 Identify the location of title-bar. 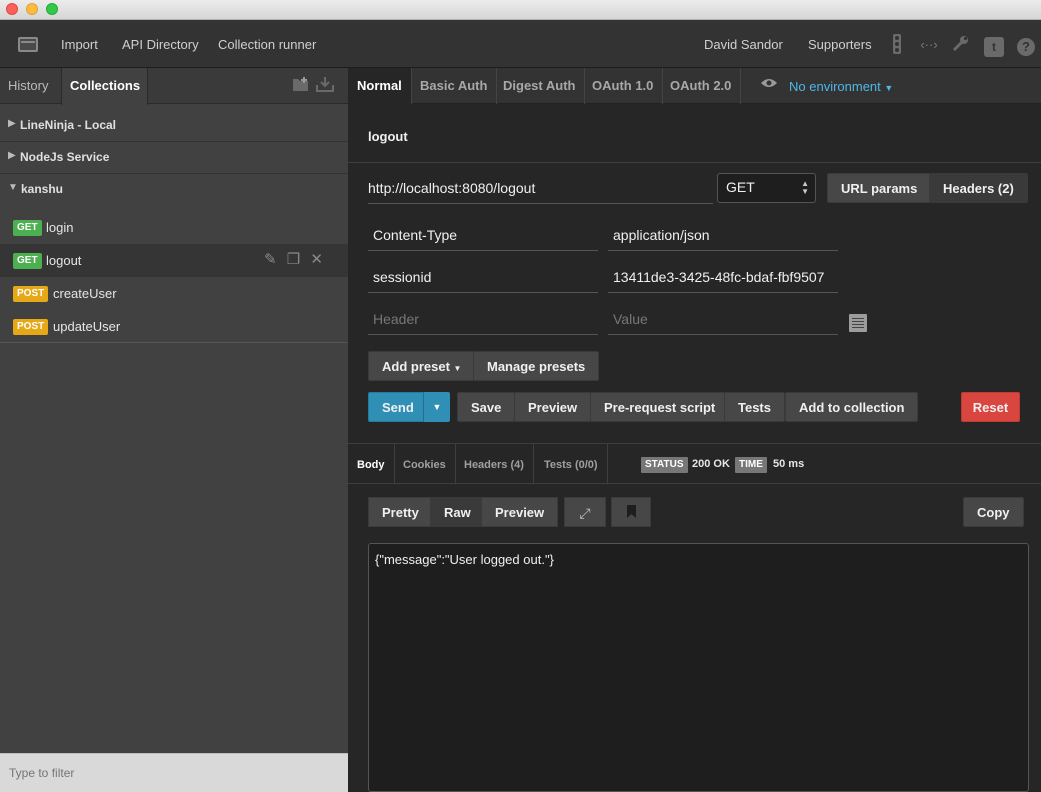
(520, 10).